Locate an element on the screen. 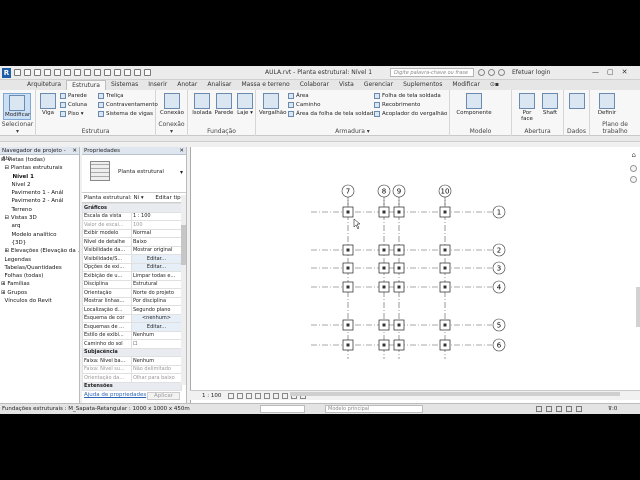 Image resolution: width=640 pixels, height=480 pixels. tree-item-grupos: ⊞ Grupos is located at coordinates (40, 293).